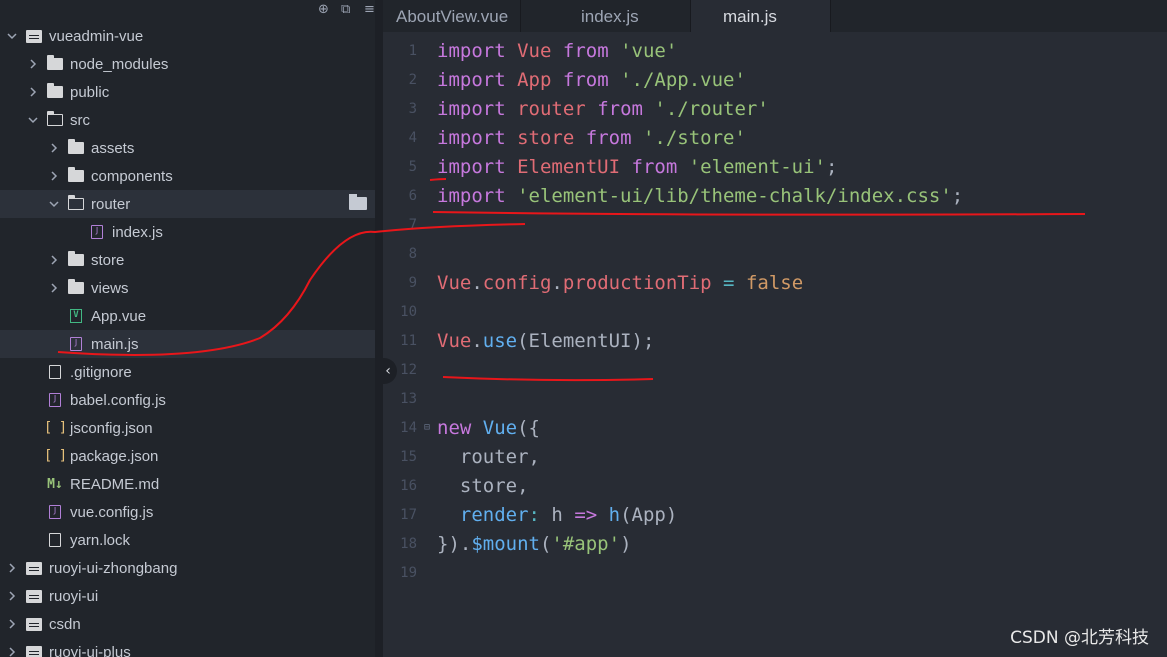 This screenshot has height=657, width=1167. I want to click on tab-main-js: main.js, so click(761, 16).